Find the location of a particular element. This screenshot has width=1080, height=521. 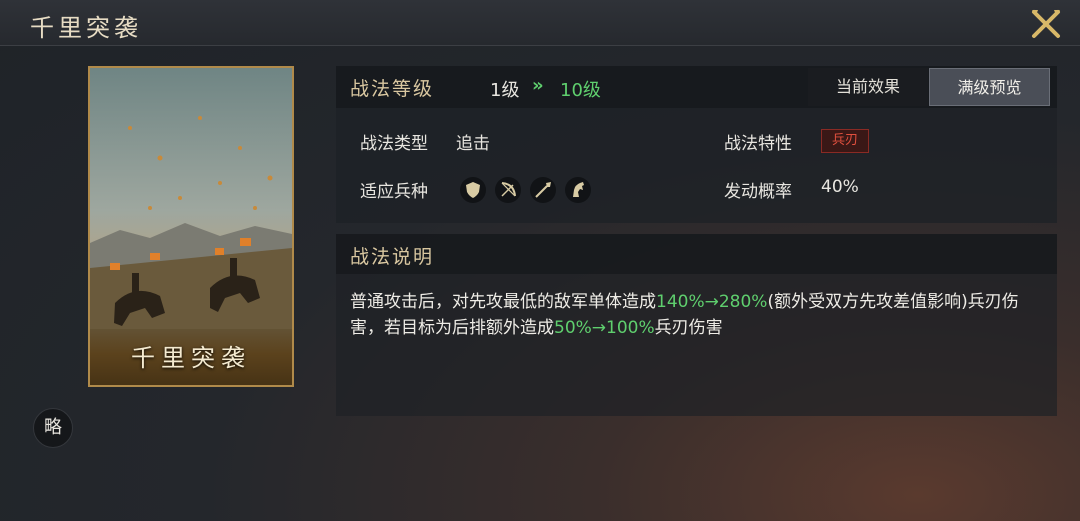

skill-trait-badge: 兵刃 is located at coordinates (845, 141).